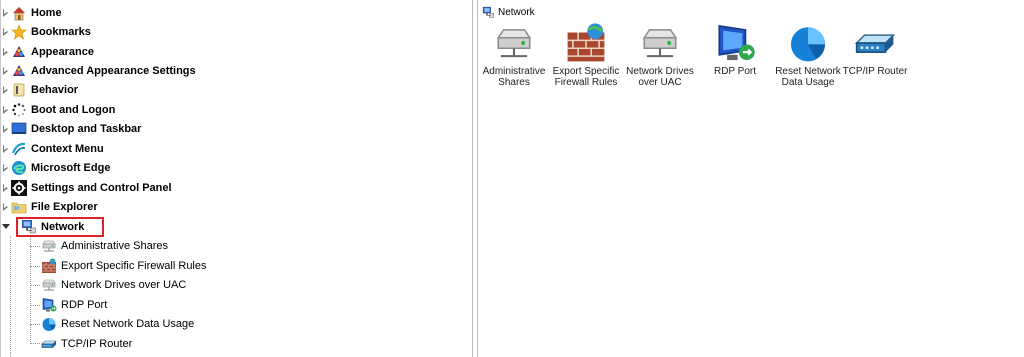 This screenshot has width=1024, height=357. What do you see at coordinates (19, 207) in the screenshot?
I see `file-explorer-icon` at bounding box center [19, 207].